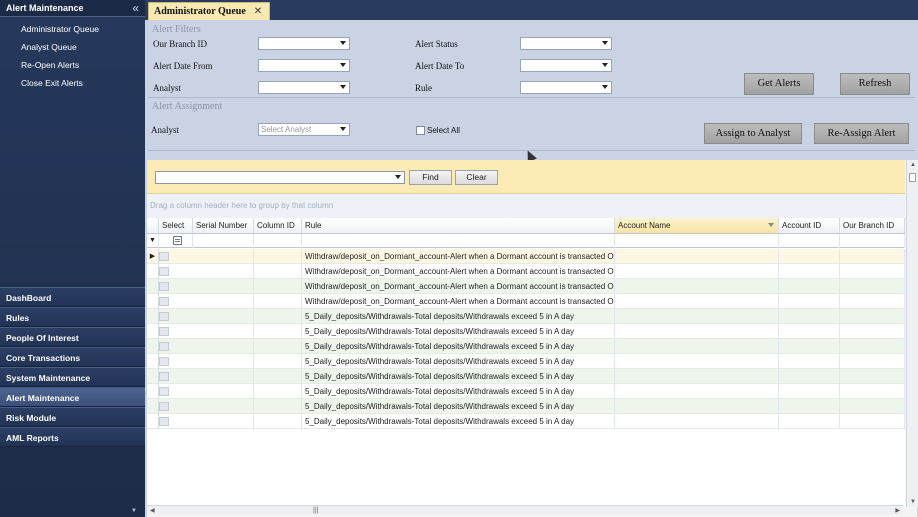 Image resolution: width=918 pixels, height=517 pixels. I want to click on assign-to-analyst-button: Assign to Analyst, so click(753, 133).